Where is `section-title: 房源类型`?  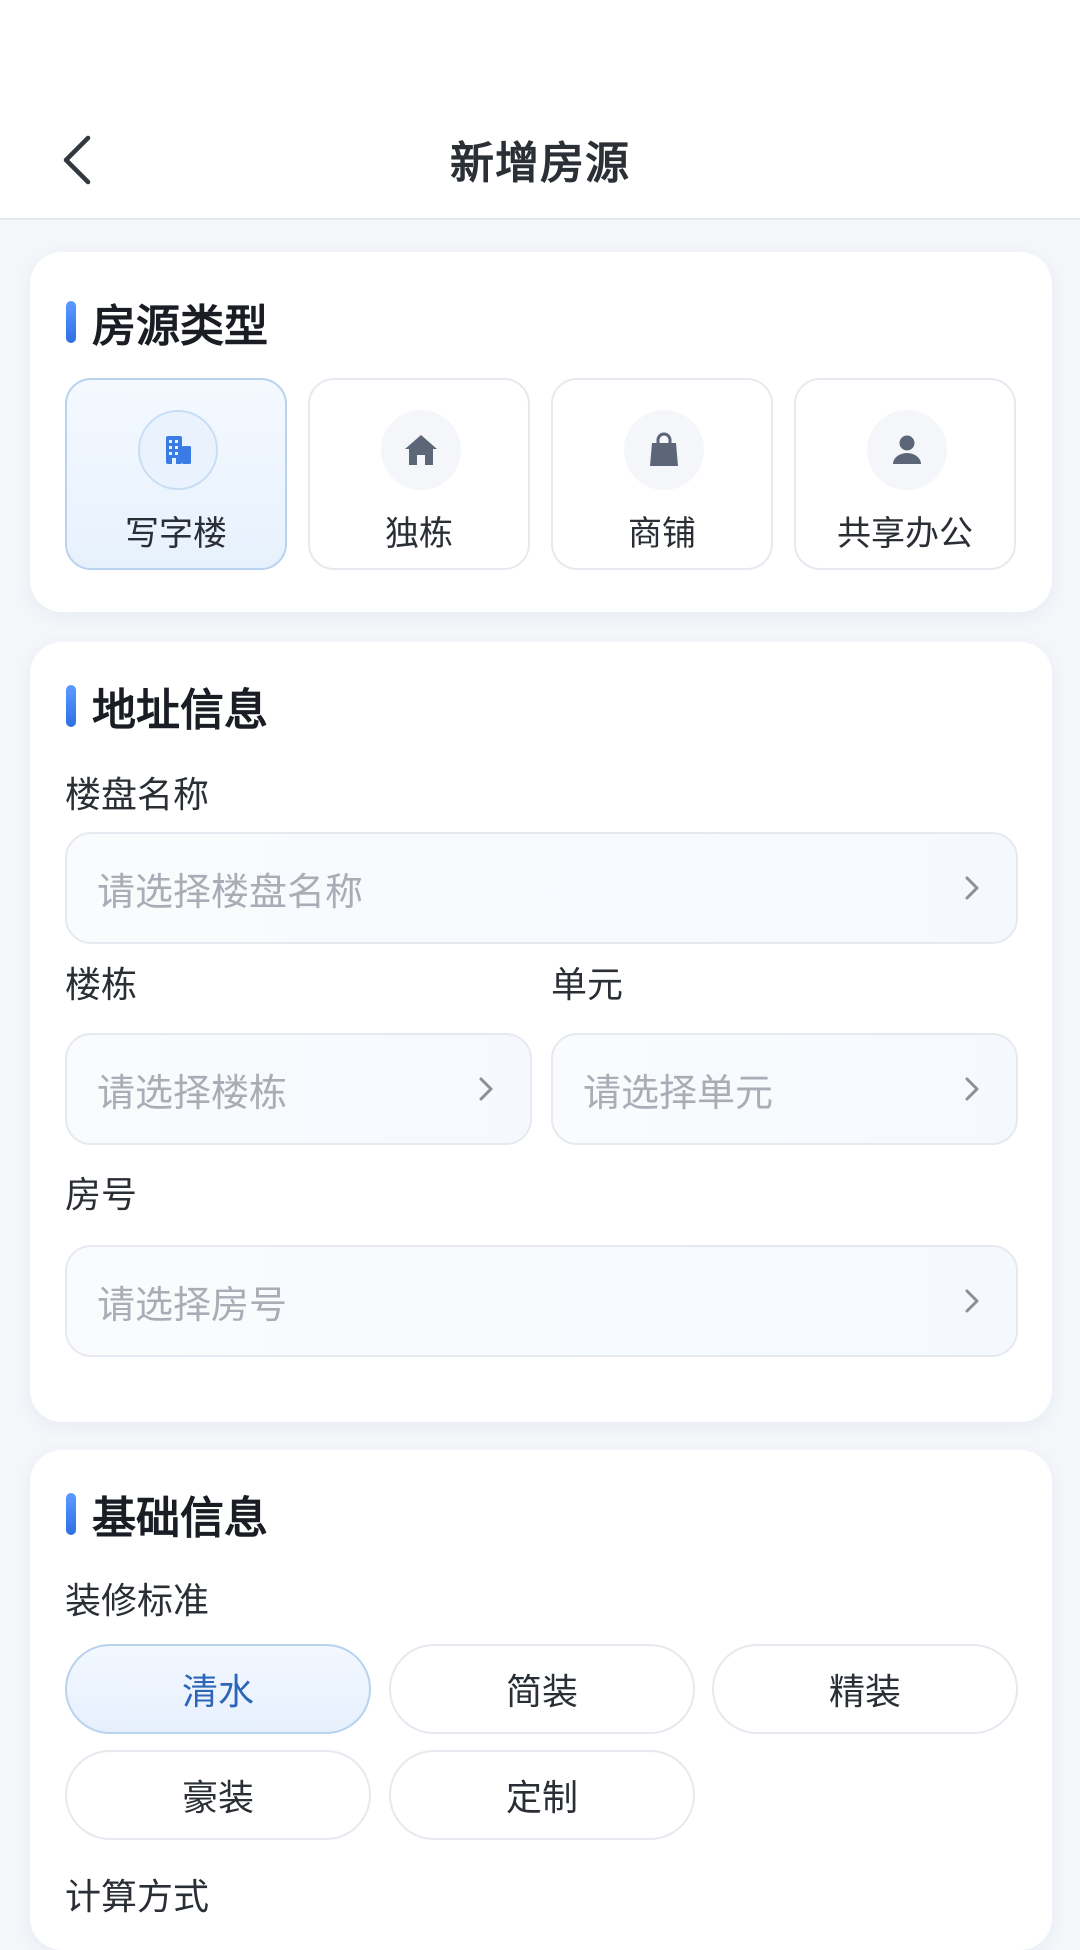 section-title: 房源类型 is located at coordinates (167, 322).